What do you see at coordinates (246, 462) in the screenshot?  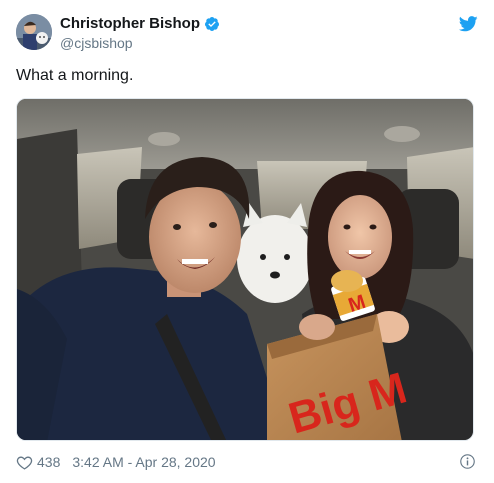 I see `tweet-footer: 438 3:42 AM - Apr 28, 2020` at bounding box center [246, 462].